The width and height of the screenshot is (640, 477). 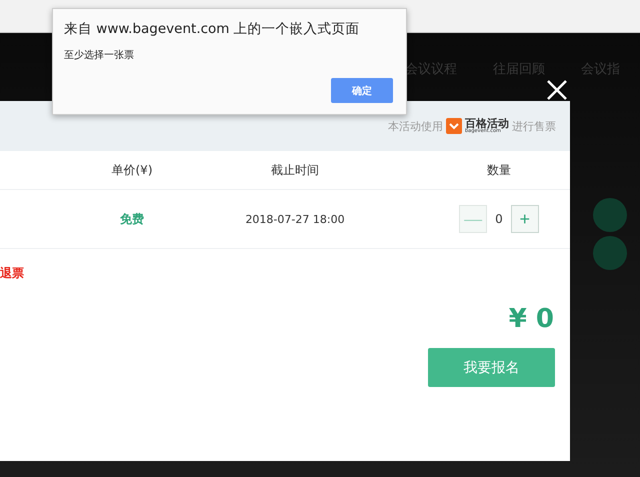 I want to click on refund-note: 退票, so click(x=12, y=273).